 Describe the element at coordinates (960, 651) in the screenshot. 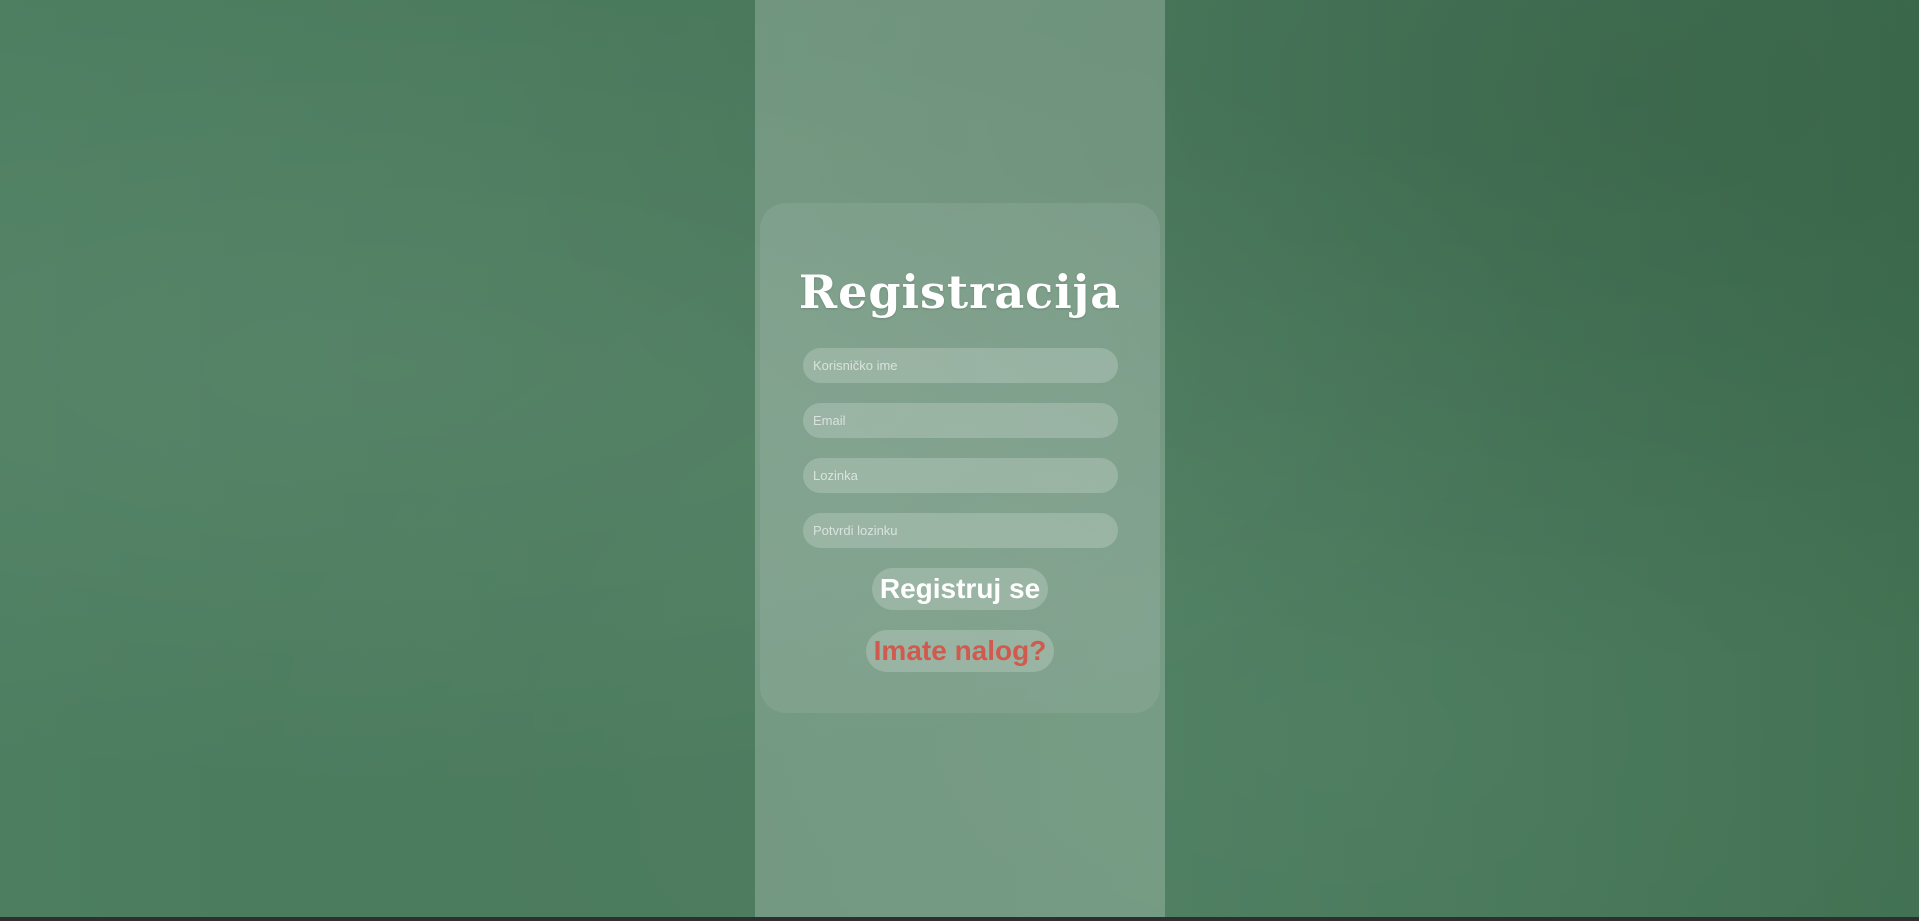

I see `login-link-button: Imate nalog?` at that location.